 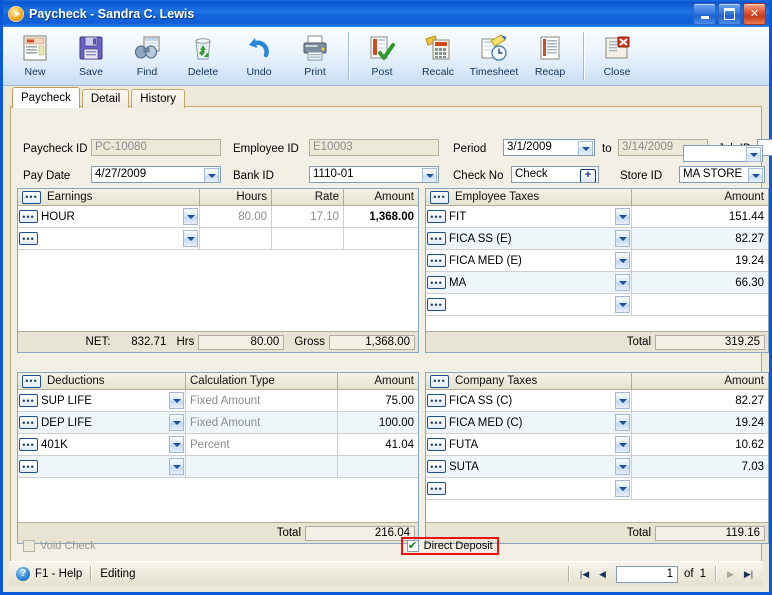 What do you see at coordinates (59, 546) in the screenshot?
I see `void-check-option: Void Check` at bounding box center [59, 546].